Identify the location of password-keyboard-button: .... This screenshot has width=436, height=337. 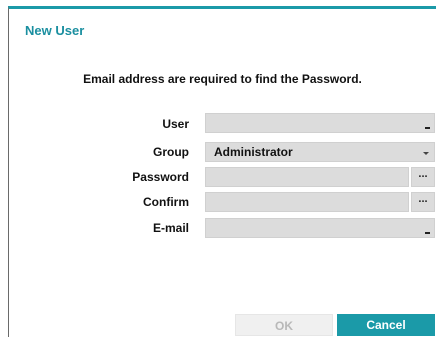
(423, 177).